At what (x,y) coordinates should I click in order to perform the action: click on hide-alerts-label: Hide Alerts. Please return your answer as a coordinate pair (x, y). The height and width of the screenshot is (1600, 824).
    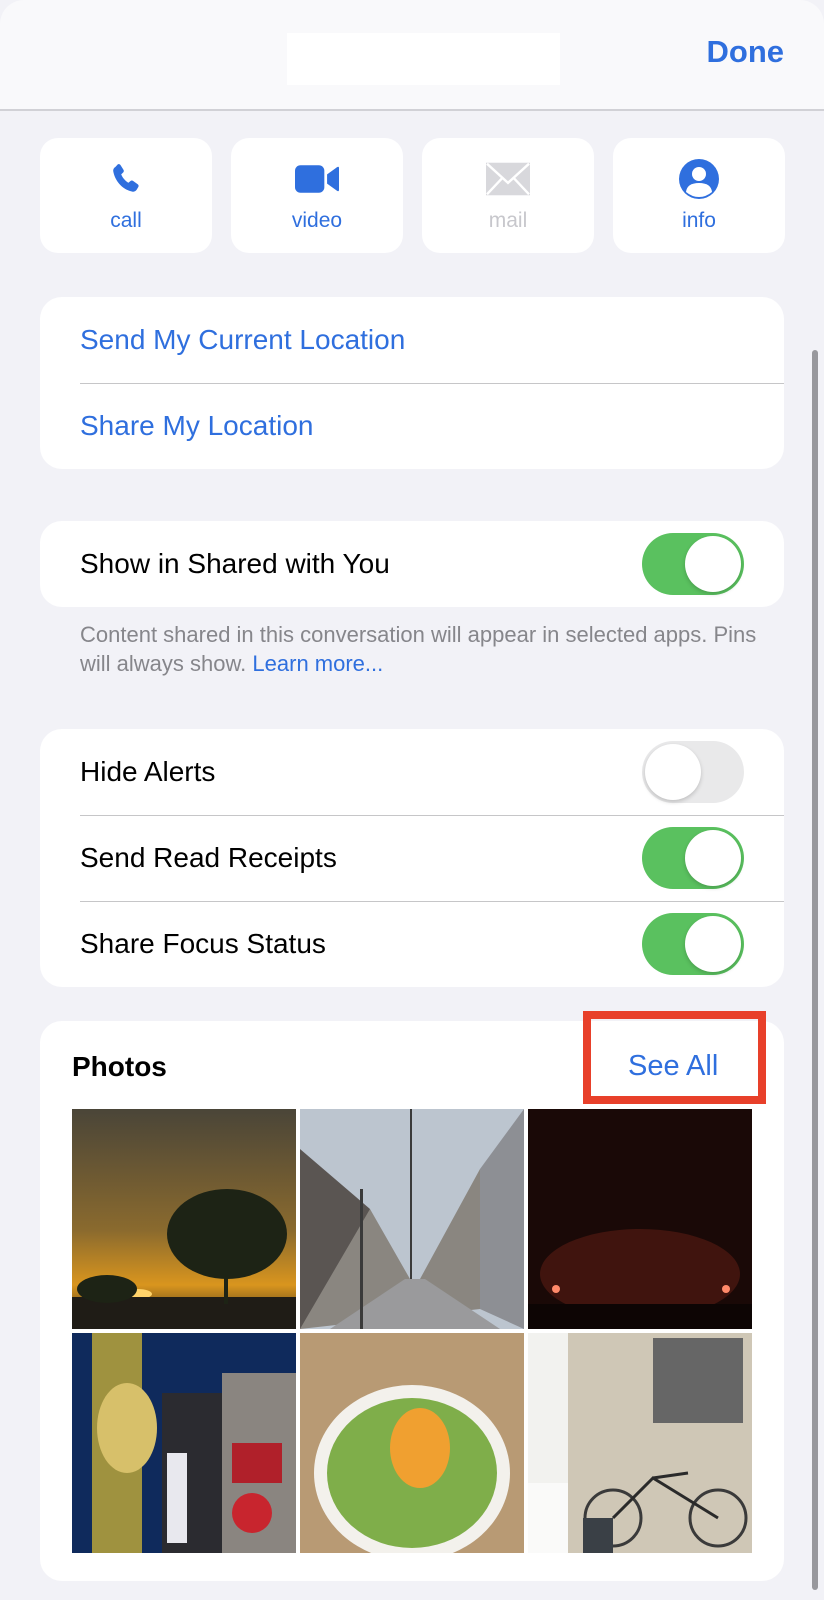
    Looking at the image, I should click on (148, 771).